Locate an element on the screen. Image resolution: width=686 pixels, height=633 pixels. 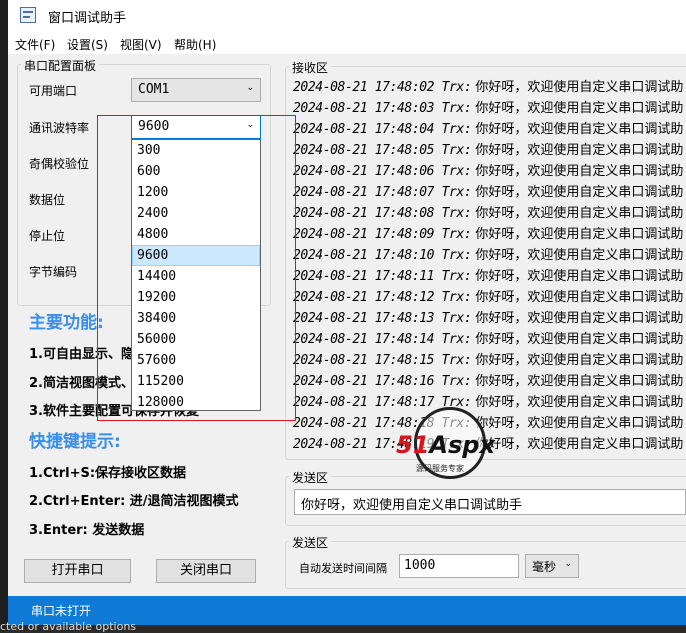
receive-timestamp: 2024-08-21 17:48:03 Trx: is located at coordinates (382, 108).